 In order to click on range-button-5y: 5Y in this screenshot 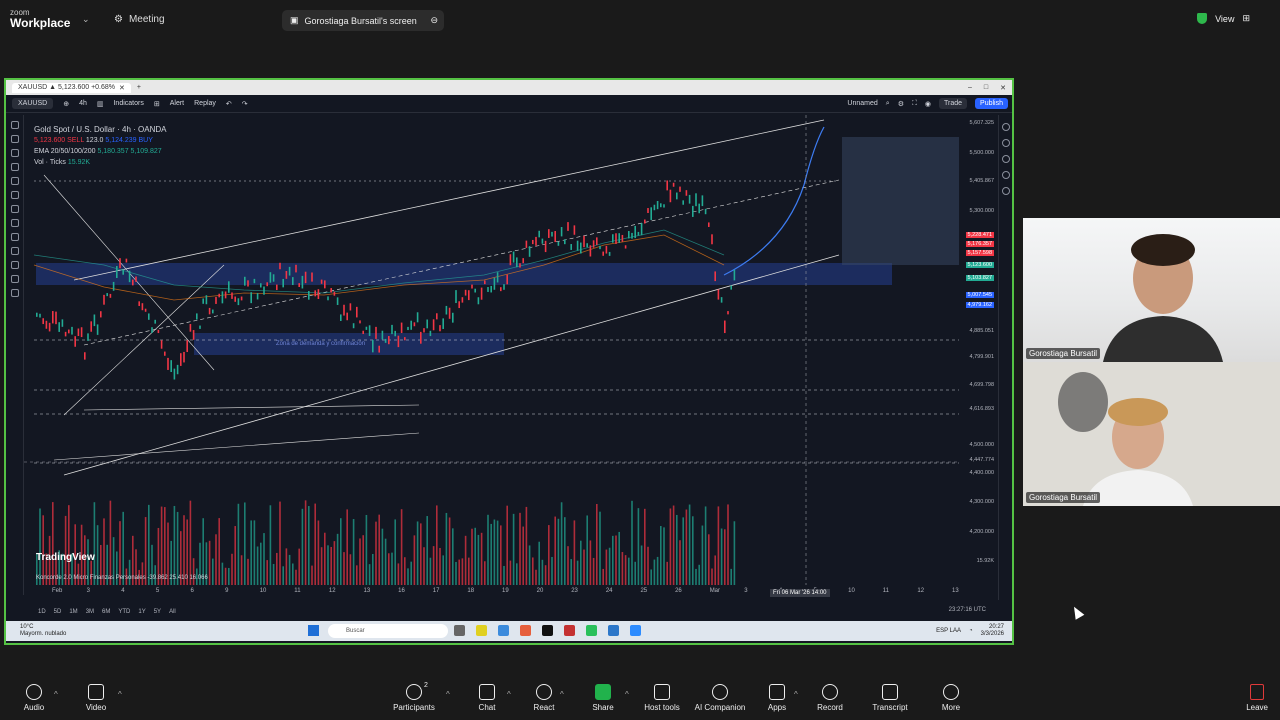, I will do `click(157, 612)`.